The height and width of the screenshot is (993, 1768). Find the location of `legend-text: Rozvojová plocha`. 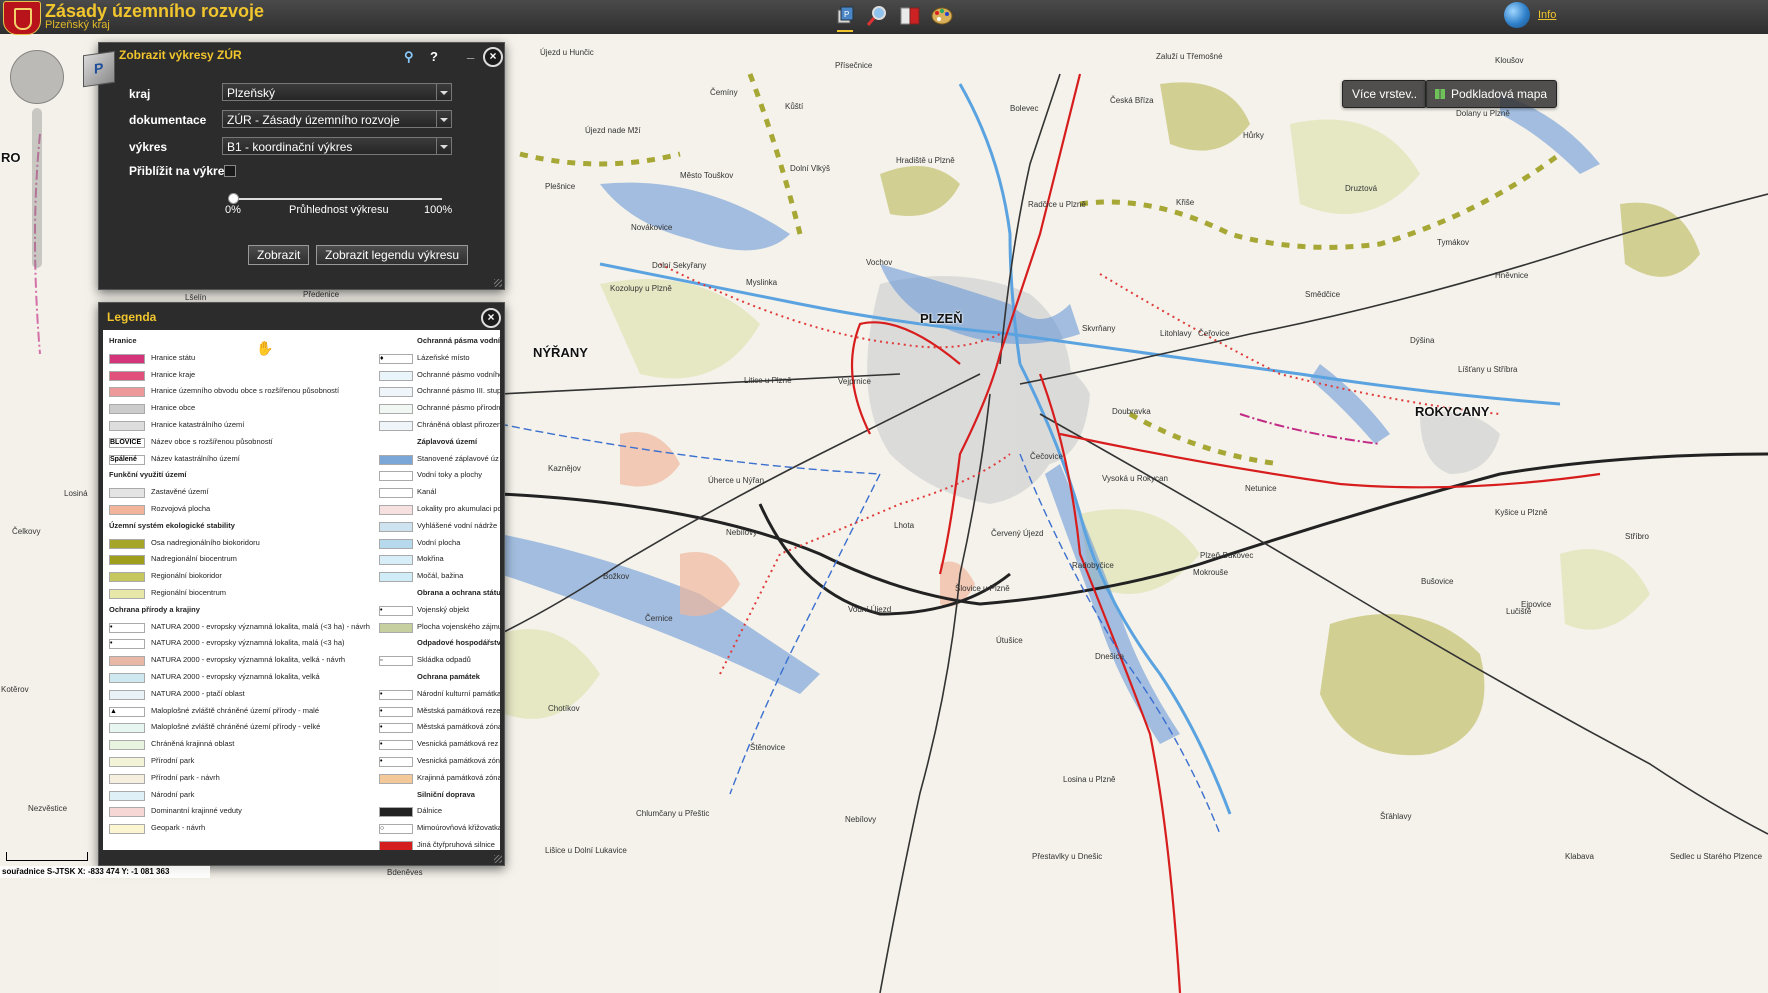

legend-text: Rozvojová plocha is located at coordinates (181, 508).